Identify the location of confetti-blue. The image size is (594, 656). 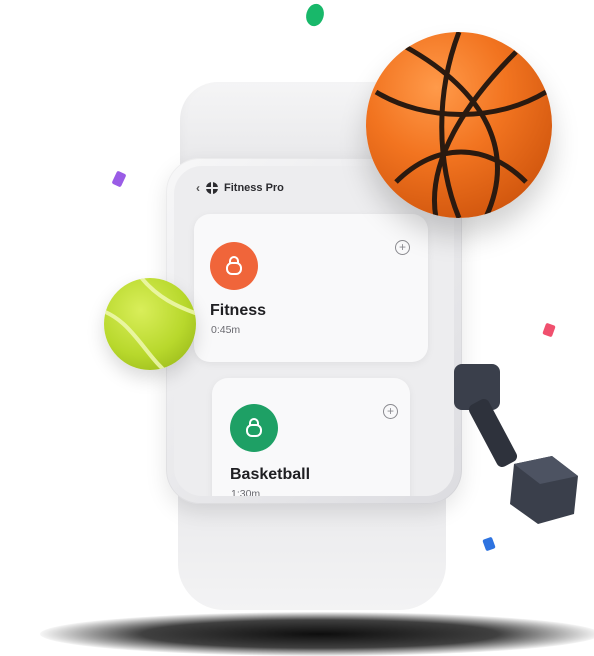
(489, 544).